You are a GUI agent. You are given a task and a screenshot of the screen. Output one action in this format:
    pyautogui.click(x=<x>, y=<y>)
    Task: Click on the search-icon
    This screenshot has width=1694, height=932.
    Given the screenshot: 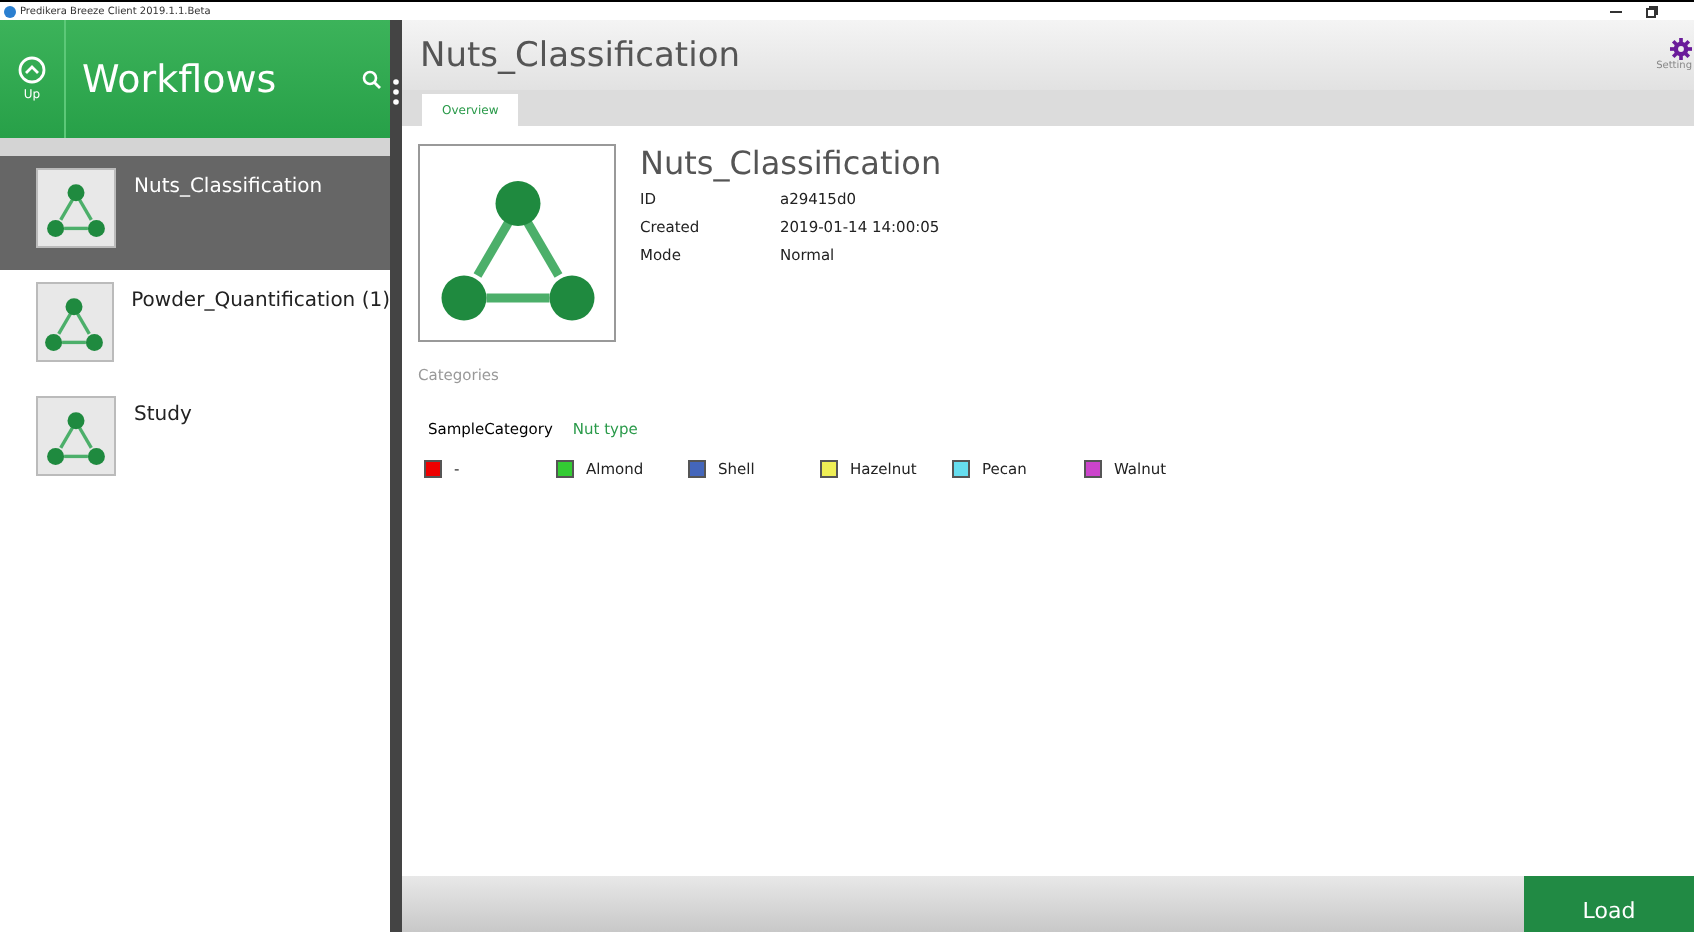 What is the action you would take?
    pyautogui.click(x=372, y=79)
    